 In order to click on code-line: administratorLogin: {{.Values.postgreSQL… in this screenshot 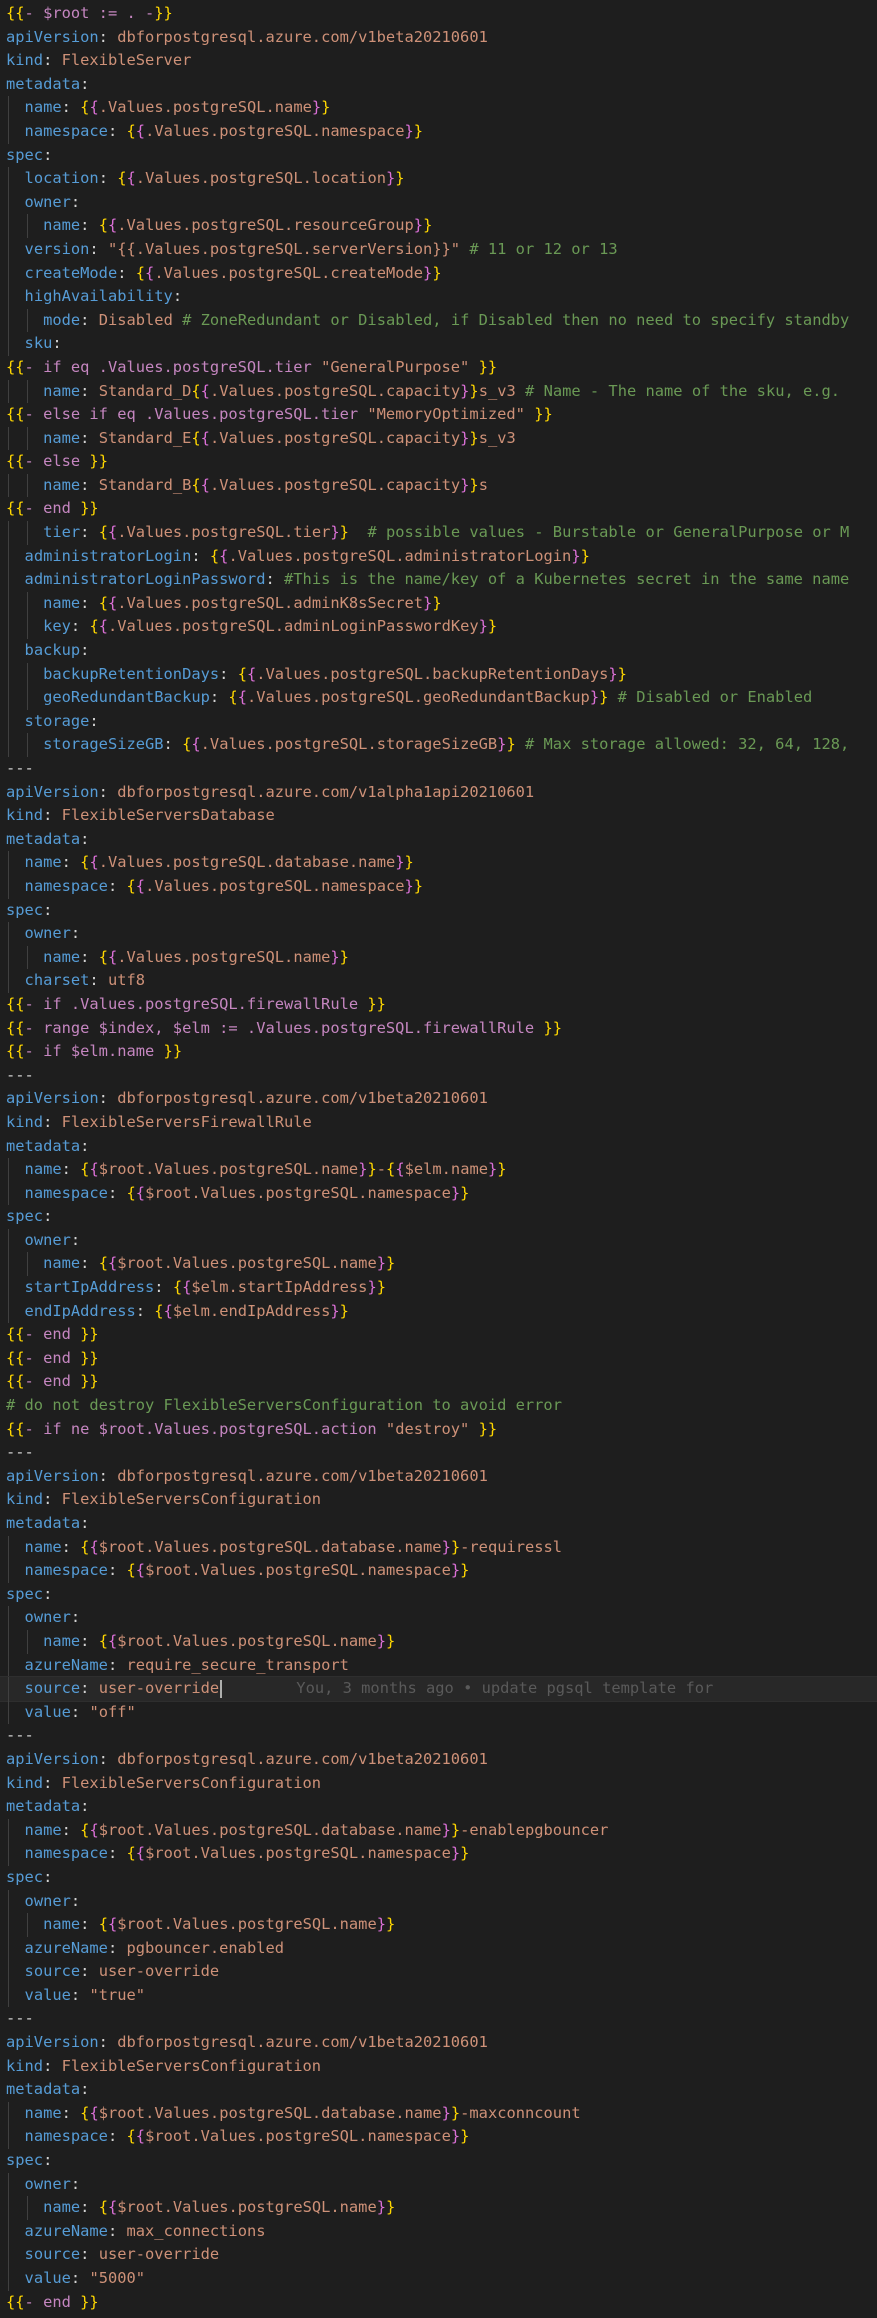, I will do `click(438, 556)`.